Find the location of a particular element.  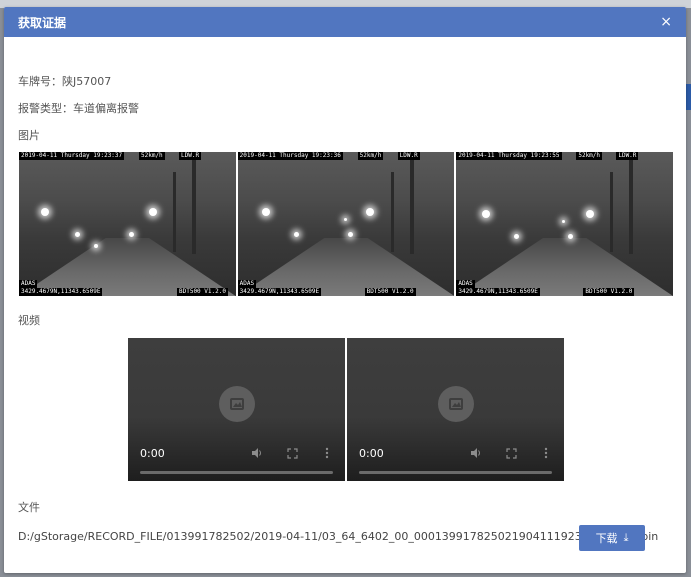

video-player-1: 0:00 is located at coordinates (236, 409).